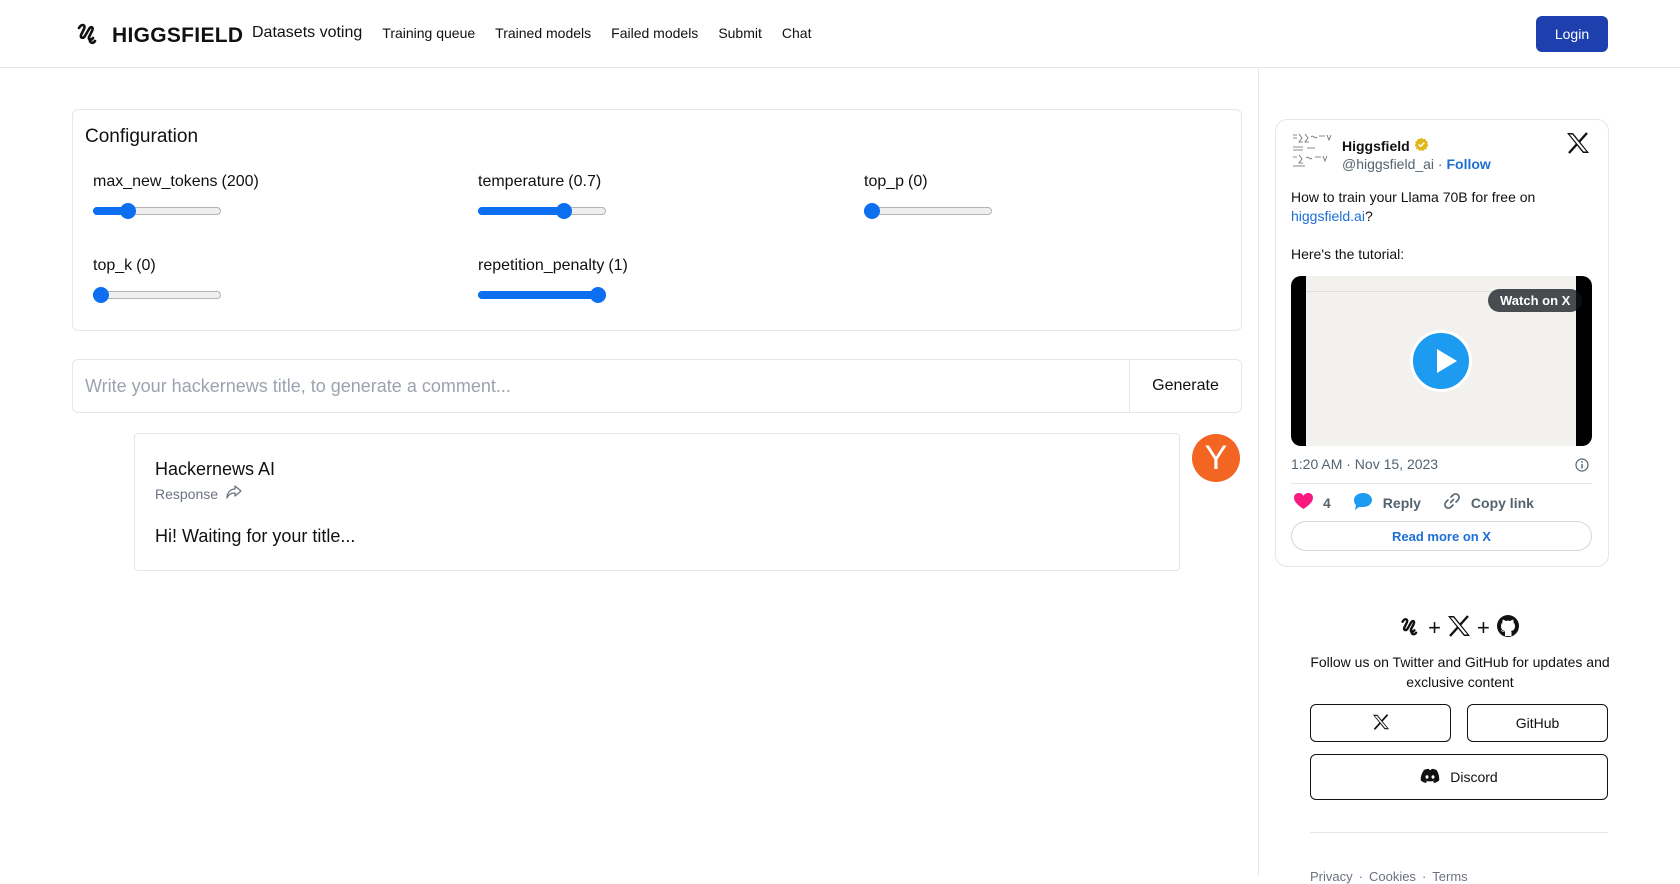 The height and width of the screenshot is (884, 1680). What do you see at coordinates (1535, 300) in the screenshot?
I see `watch-on-x-badge: Watch on X` at bounding box center [1535, 300].